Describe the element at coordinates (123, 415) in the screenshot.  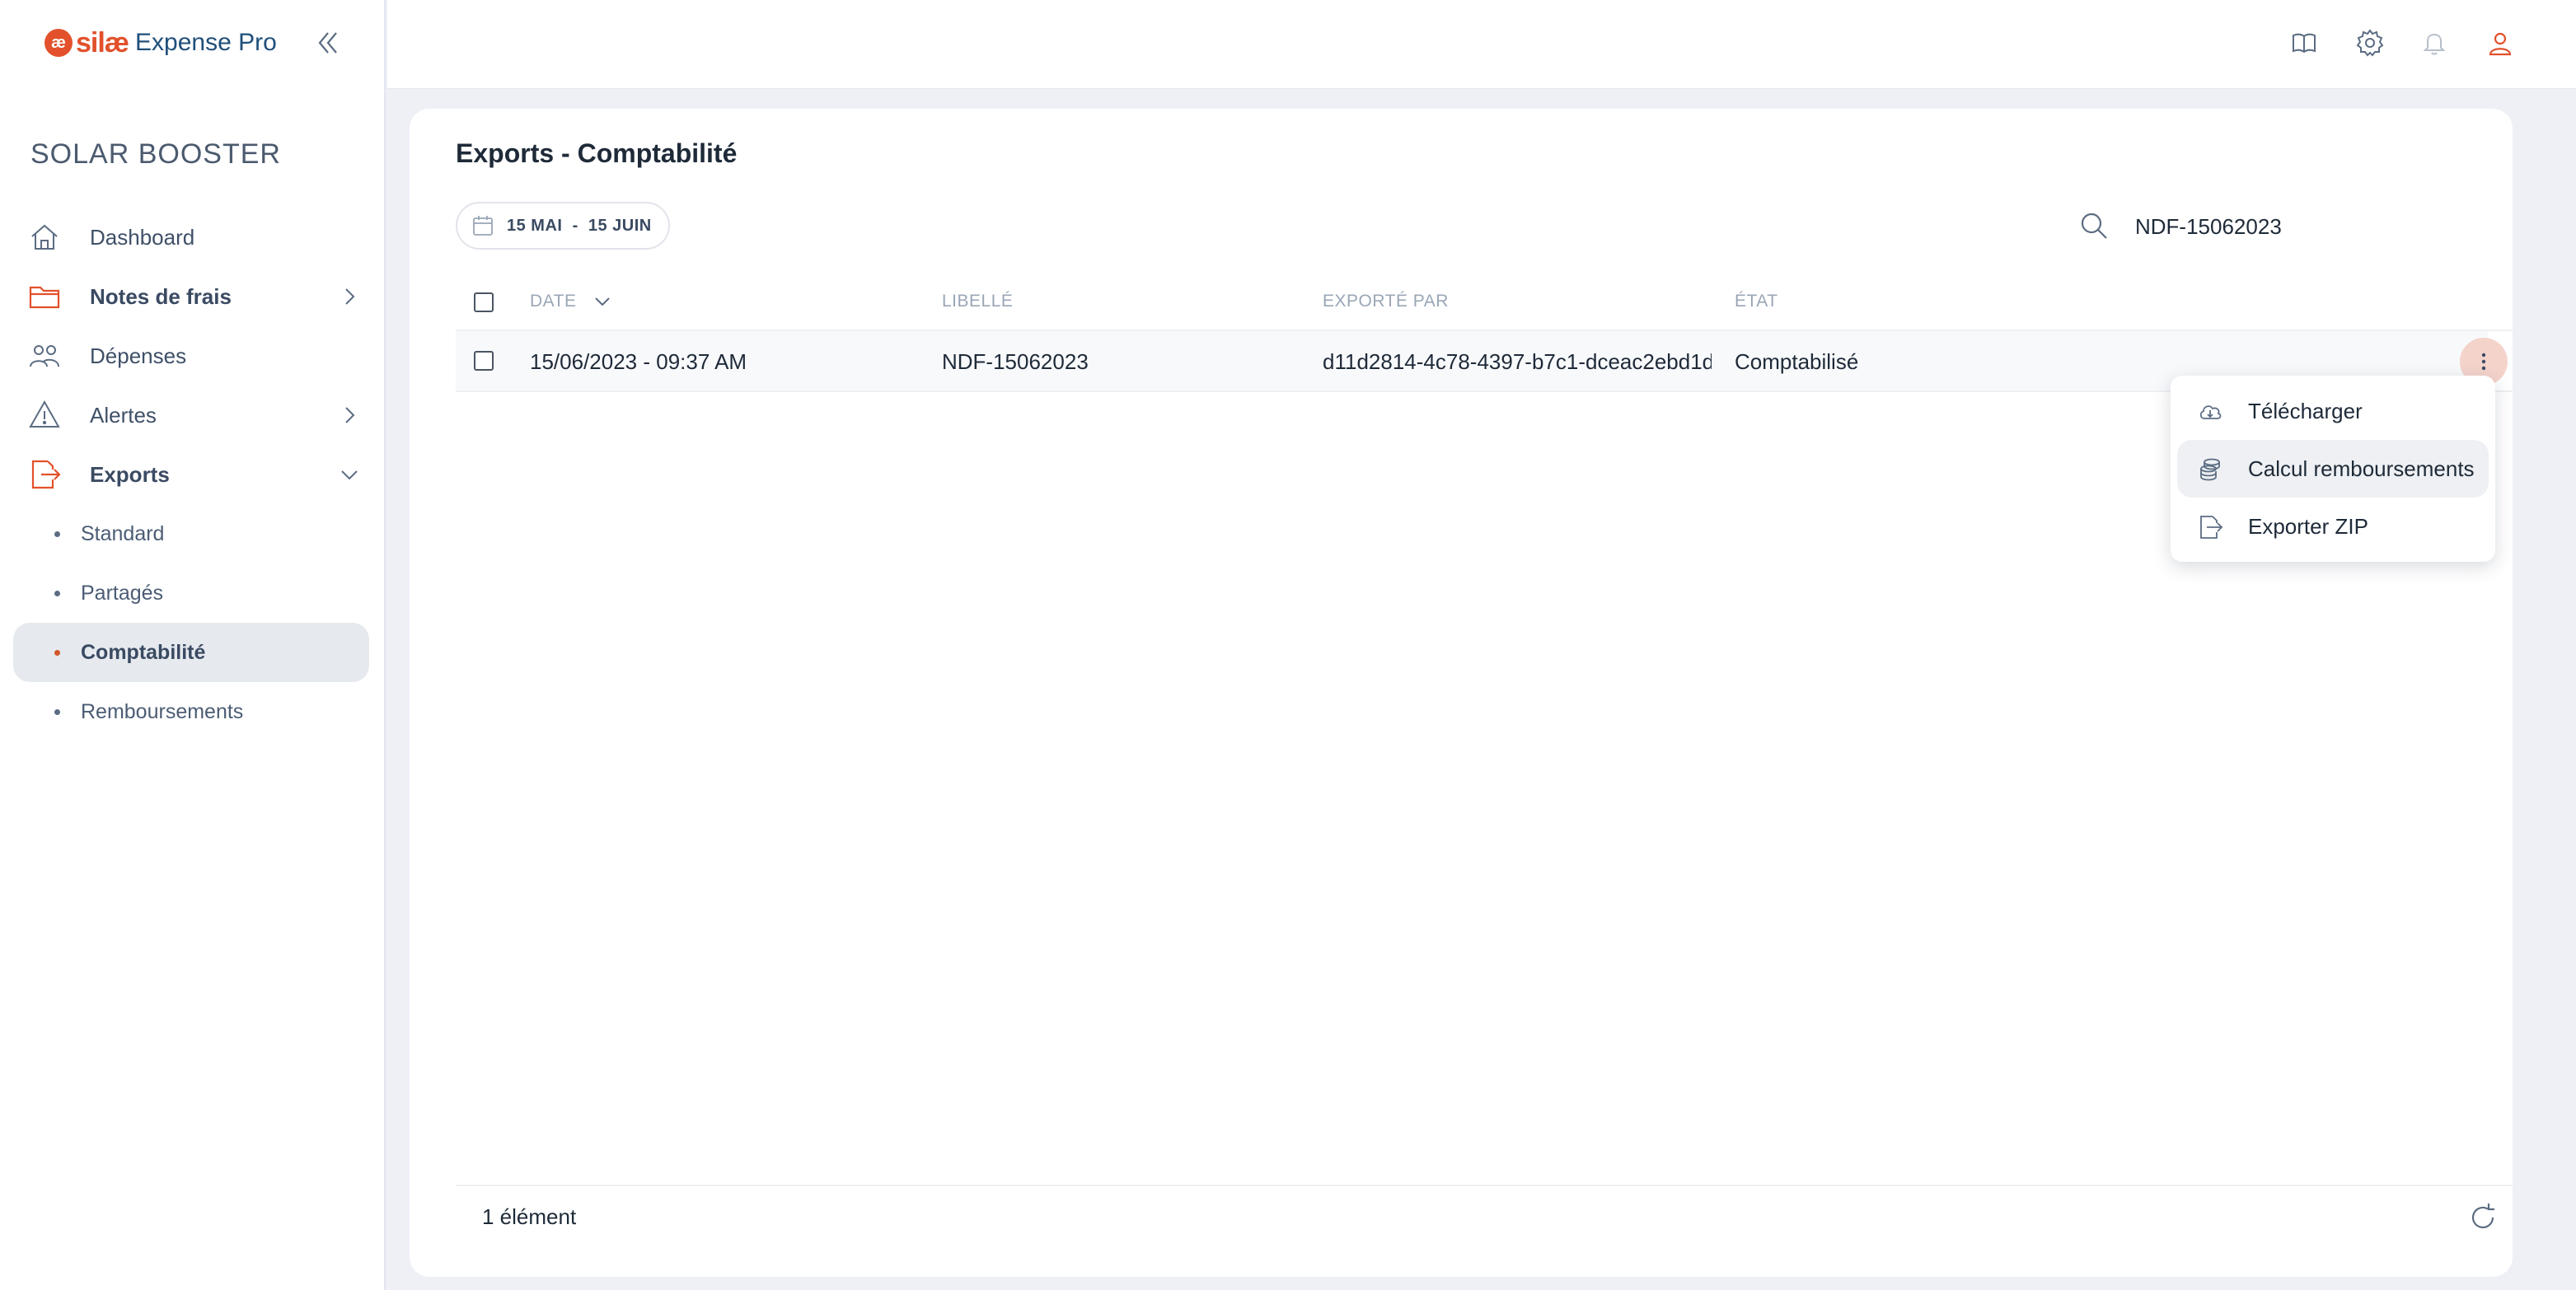
I see `sidebar-item-label: Alertes` at that location.